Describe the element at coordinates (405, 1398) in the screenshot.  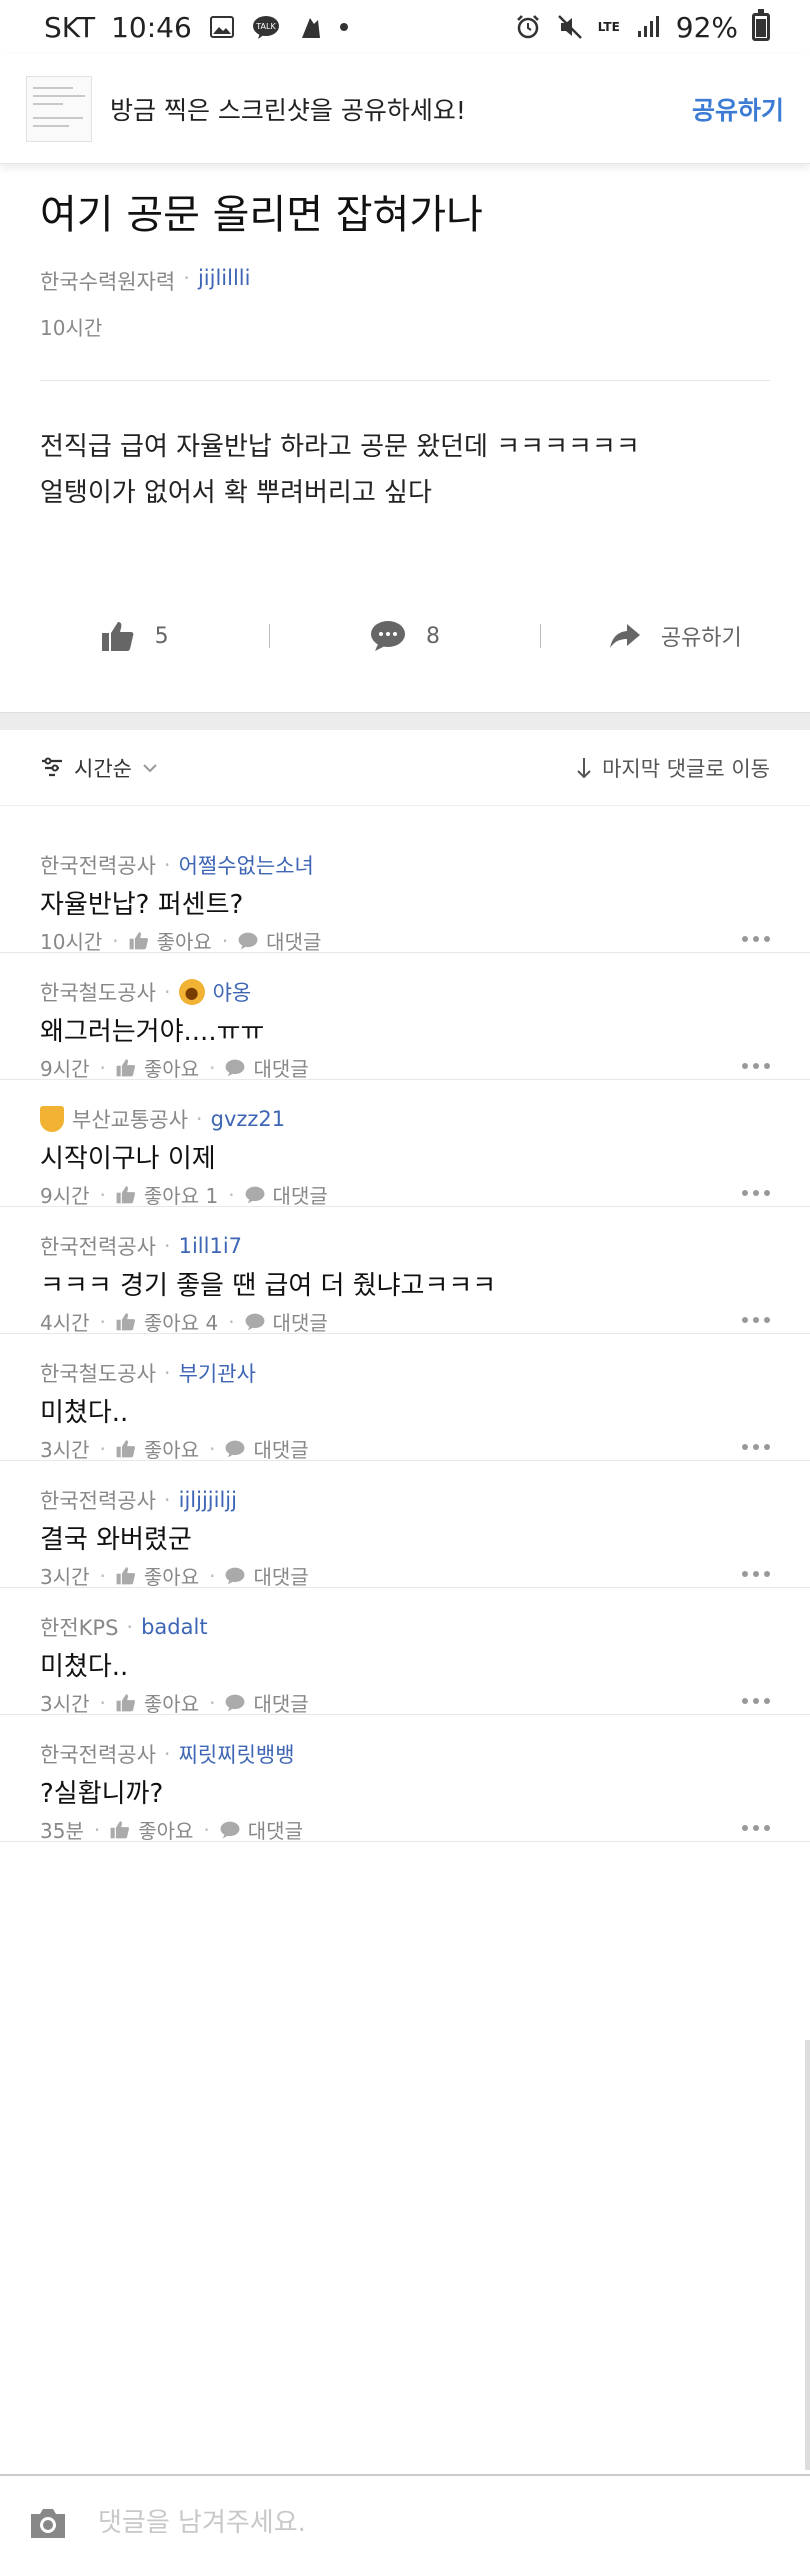
I see `comment-item: 한국철도공사 · 부기관사 미쳤다.. 3시간 · 좋아요 · 대댓글` at that location.